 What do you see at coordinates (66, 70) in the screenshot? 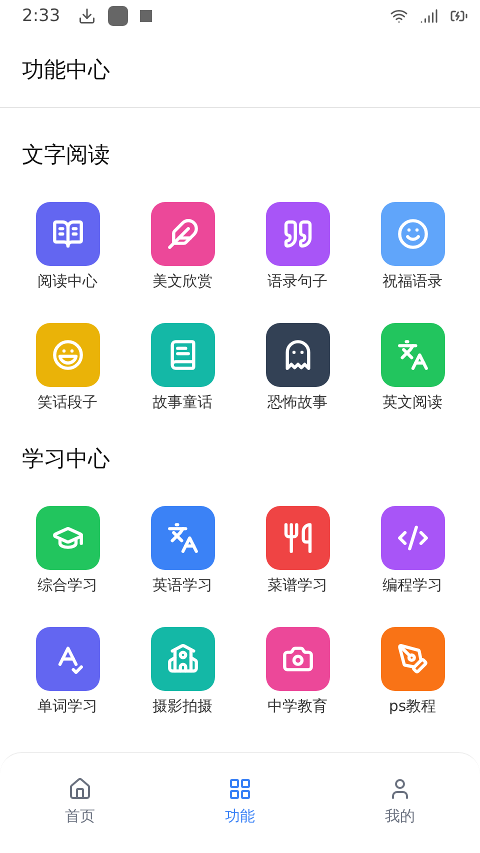
I see `page-title: 功能中心` at bounding box center [66, 70].